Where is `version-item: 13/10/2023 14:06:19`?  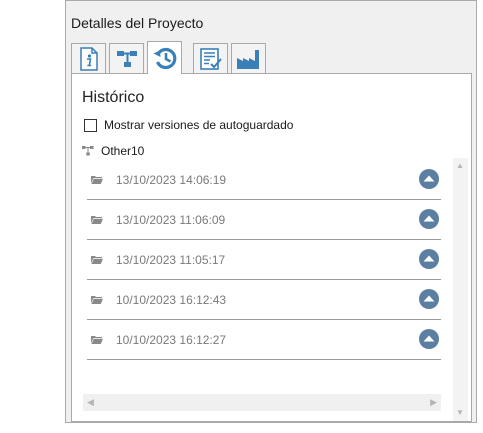 version-item: 13/10/2023 14:06:19 is located at coordinates (264, 180).